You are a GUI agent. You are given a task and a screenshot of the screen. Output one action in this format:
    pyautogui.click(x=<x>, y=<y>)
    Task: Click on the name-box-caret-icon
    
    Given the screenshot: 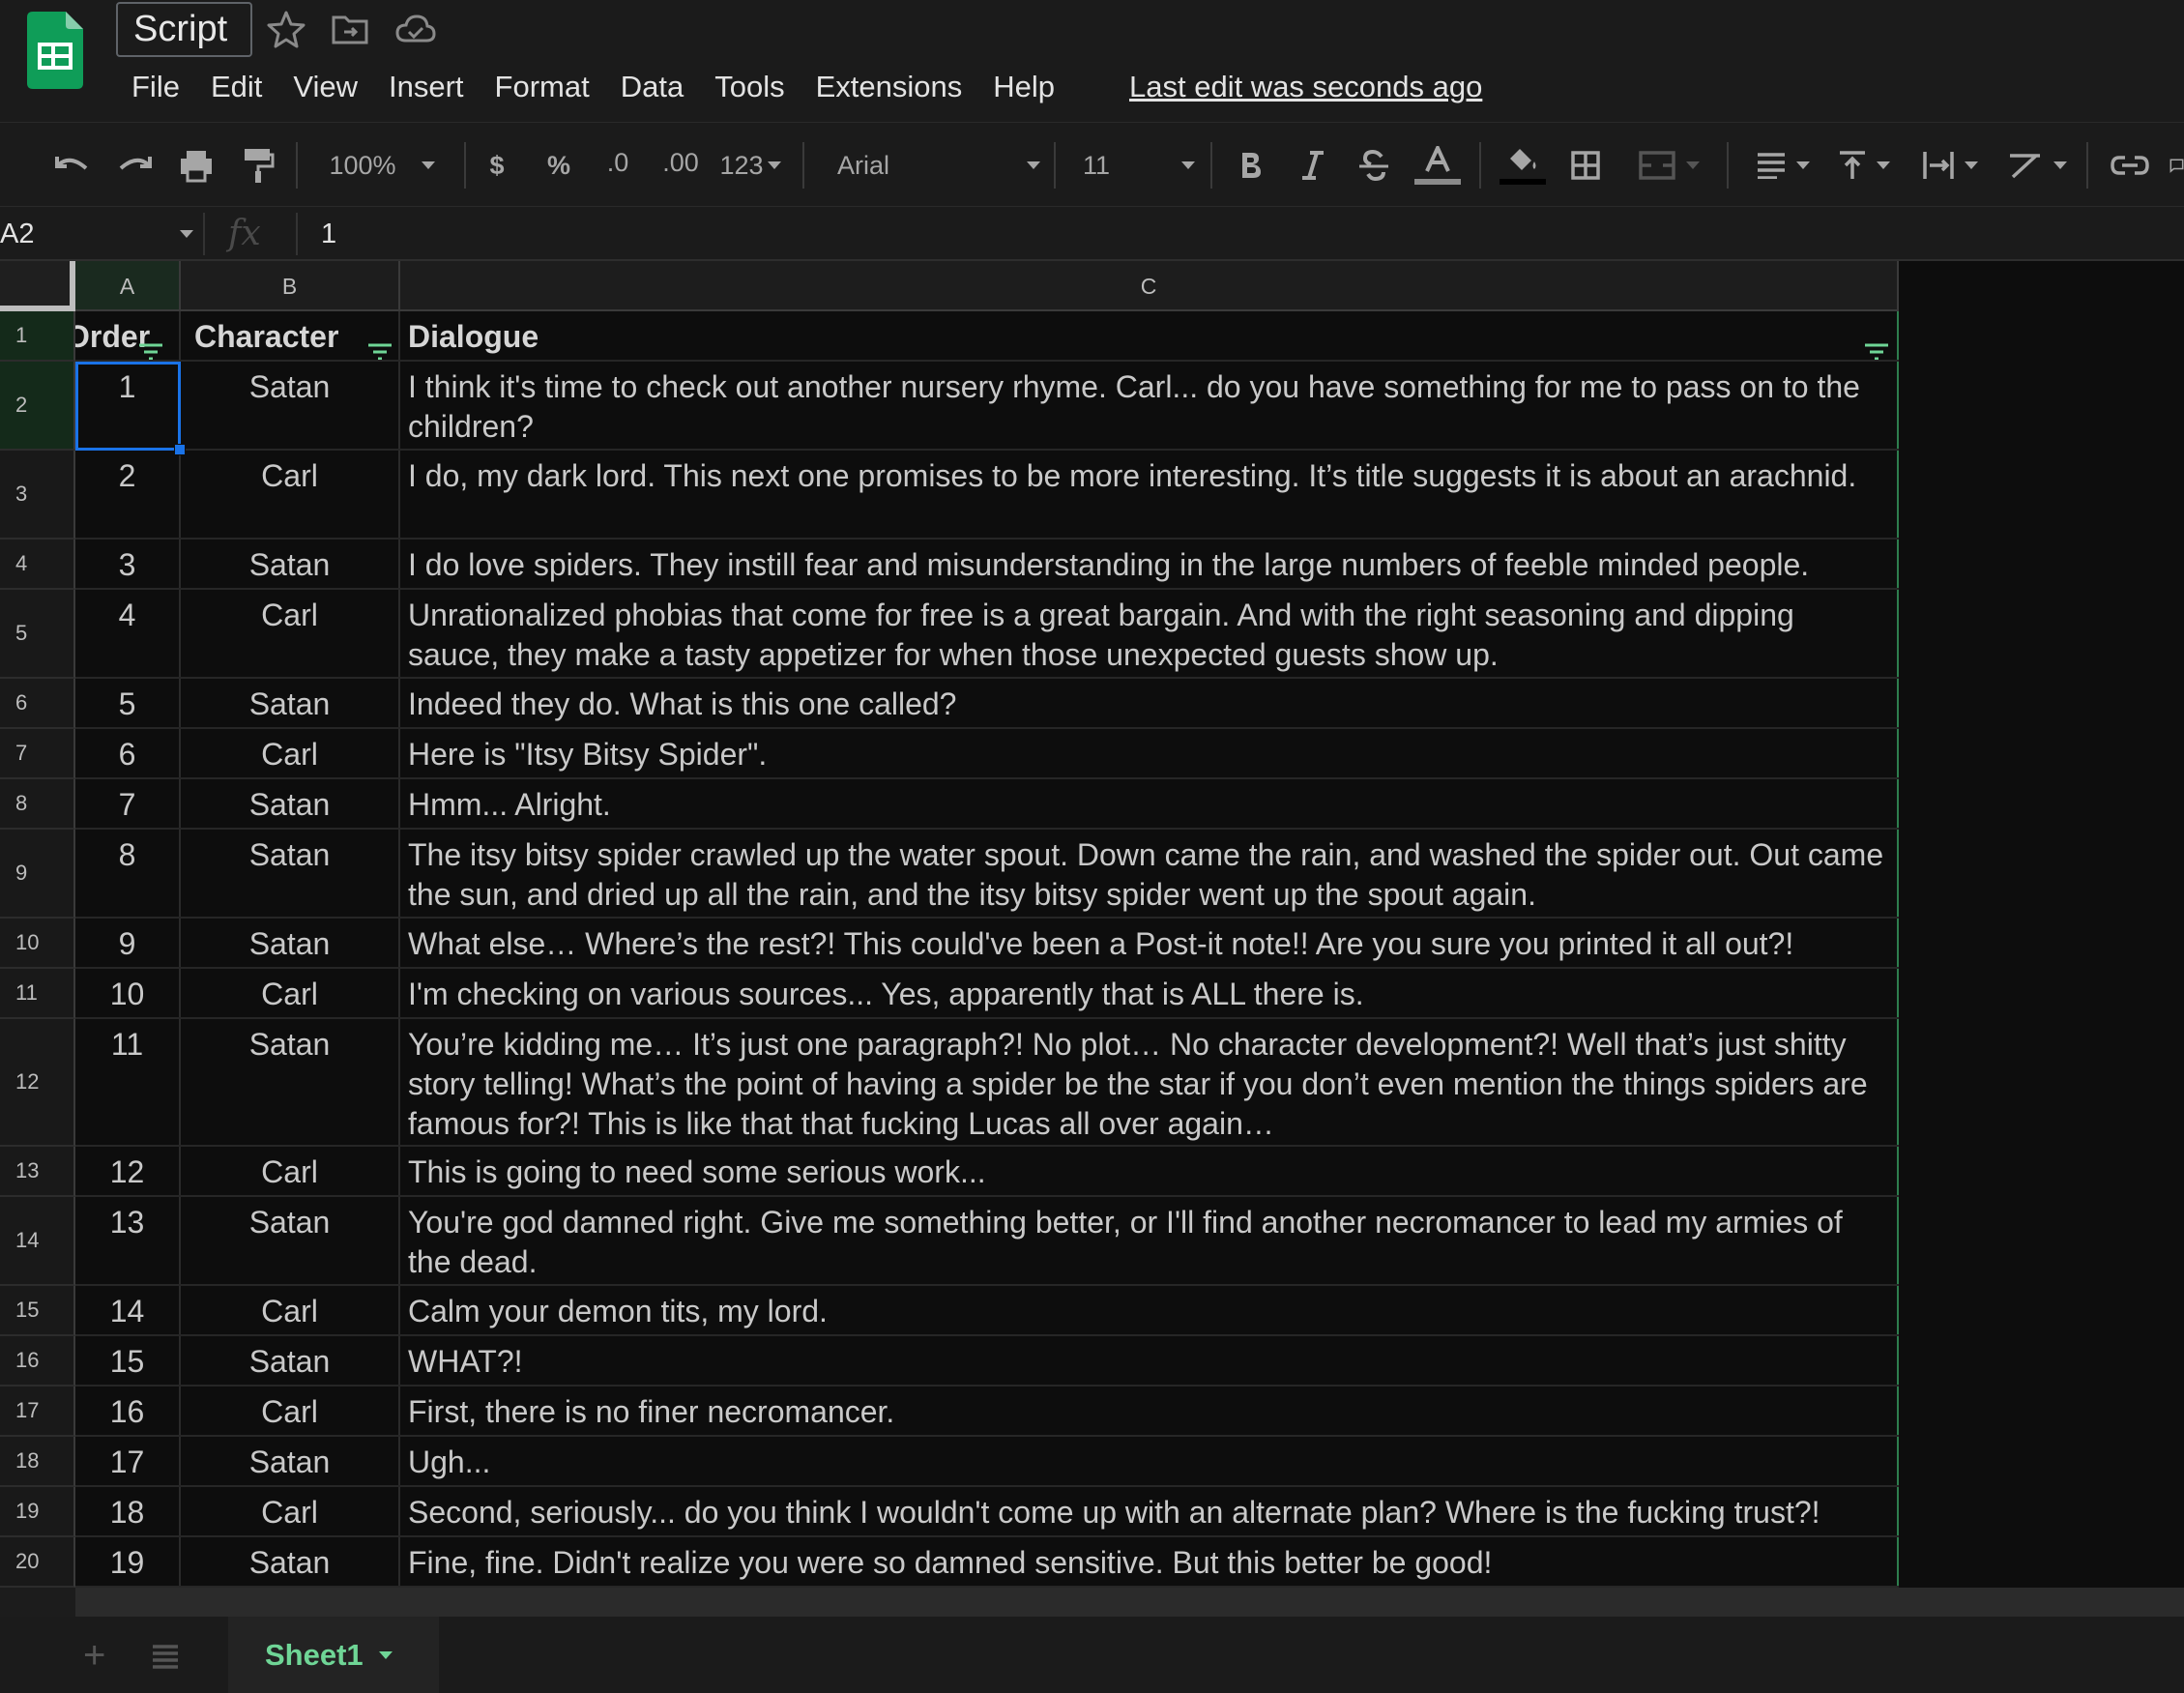 What is the action you would take?
    pyautogui.click(x=187, y=234)
    